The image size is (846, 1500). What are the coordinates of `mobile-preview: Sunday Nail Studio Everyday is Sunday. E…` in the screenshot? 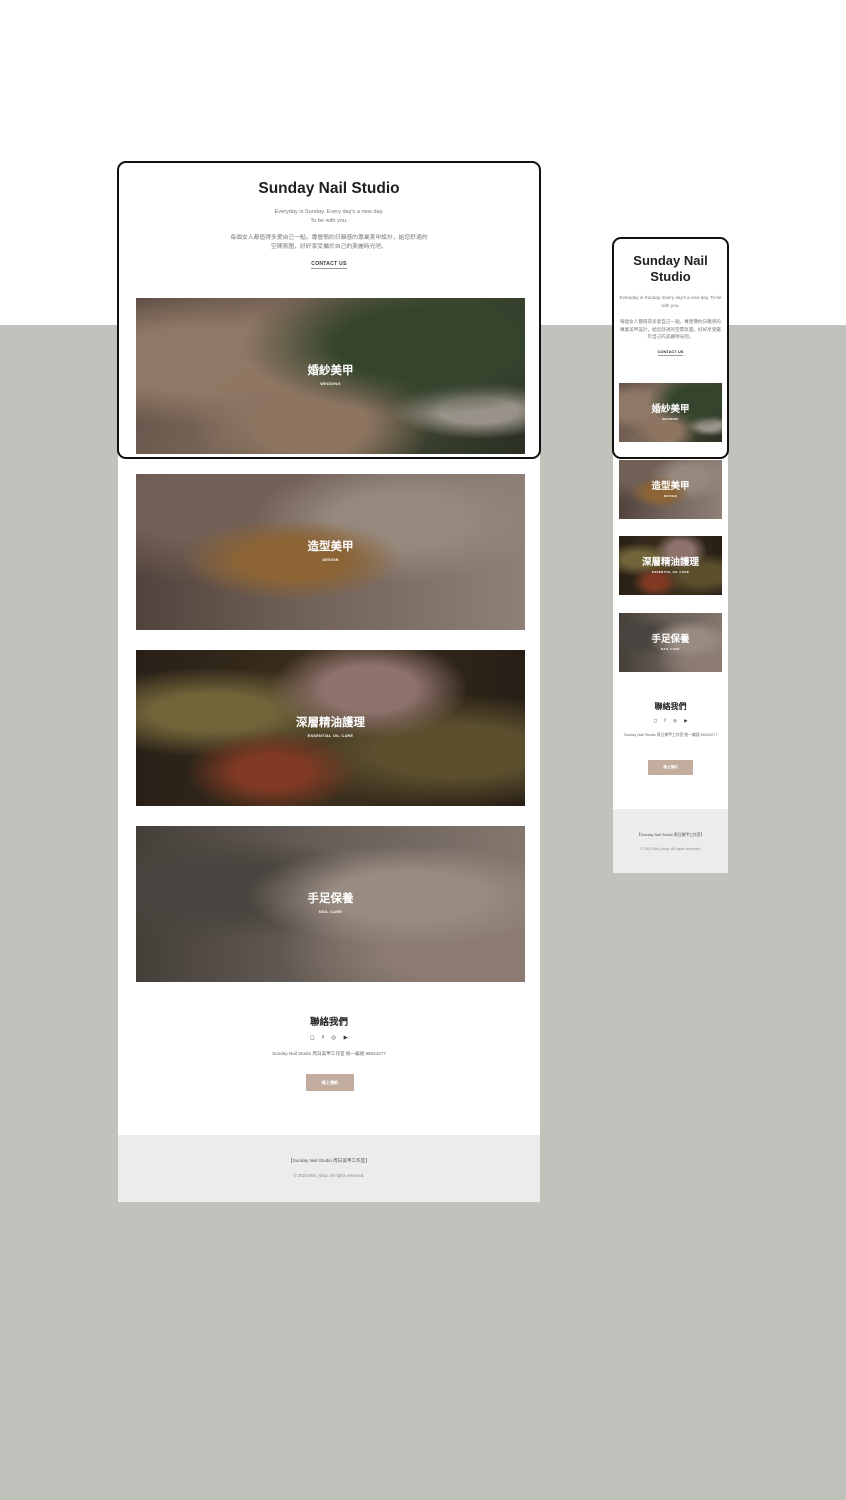 It's located at (670, 555).